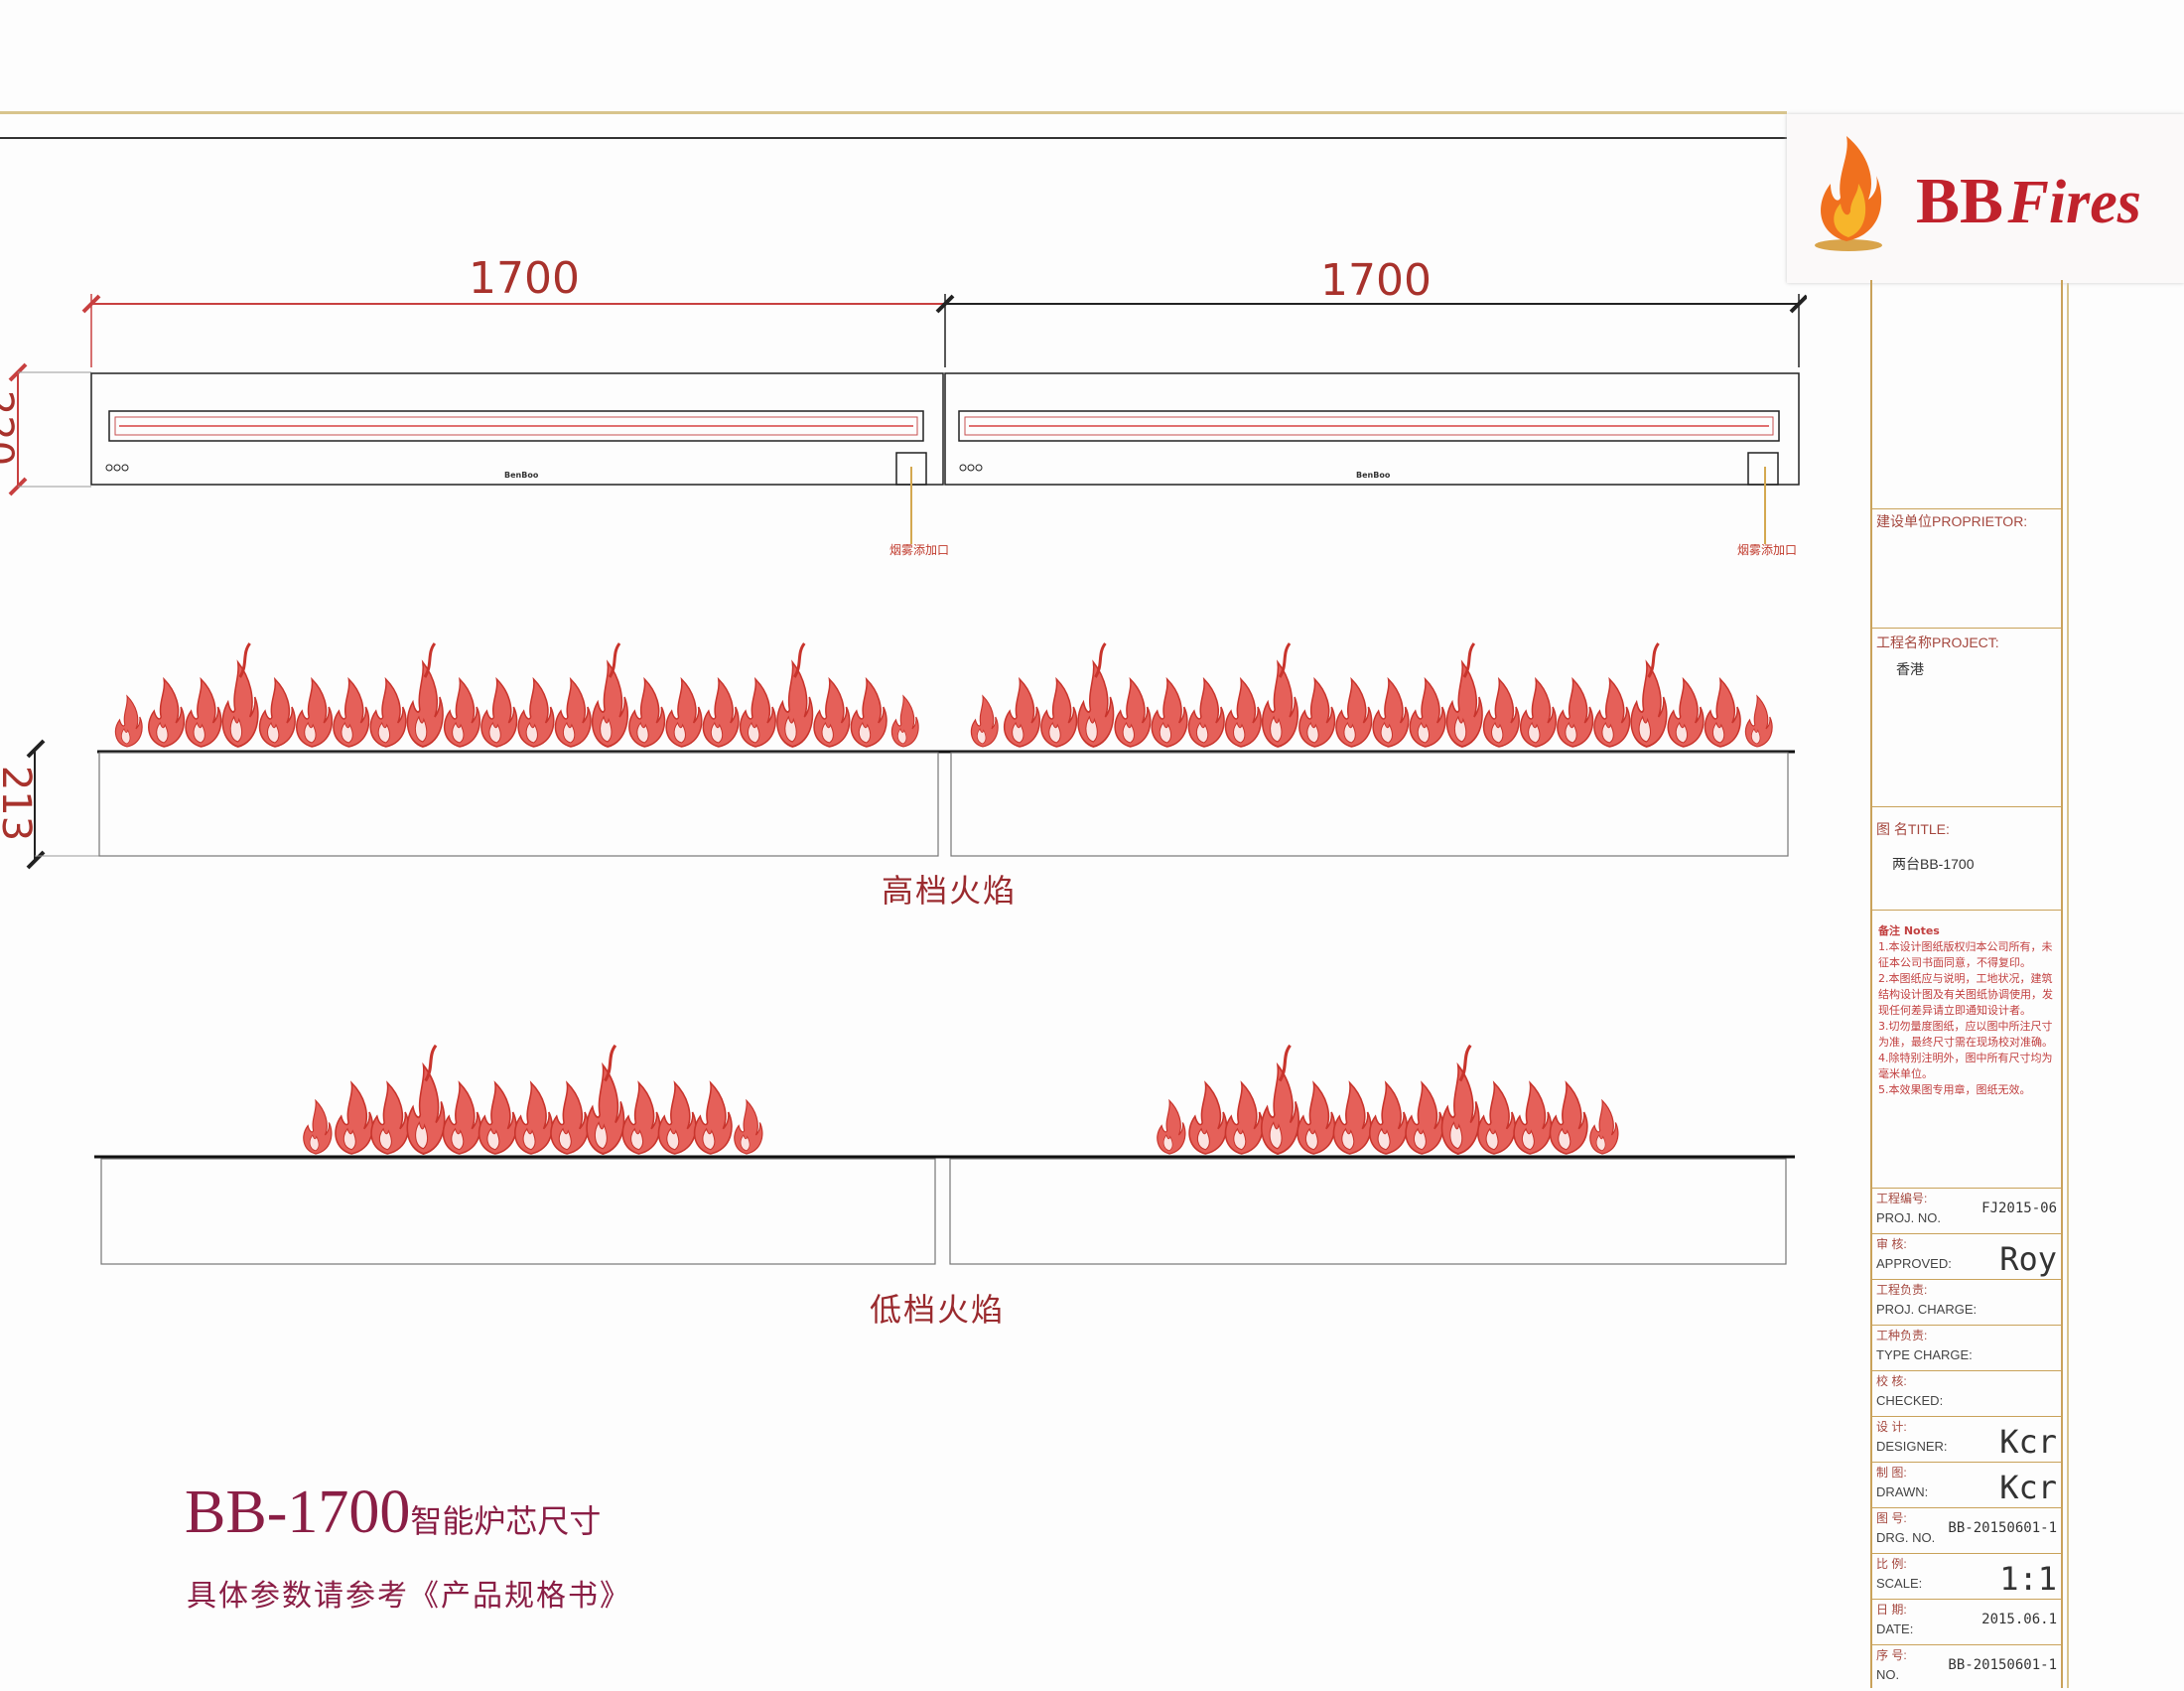 The image size is (2184, 1691). I want to click on note-line: 5.本效果图专用章，图纸无效。, so click(1954, 1089).